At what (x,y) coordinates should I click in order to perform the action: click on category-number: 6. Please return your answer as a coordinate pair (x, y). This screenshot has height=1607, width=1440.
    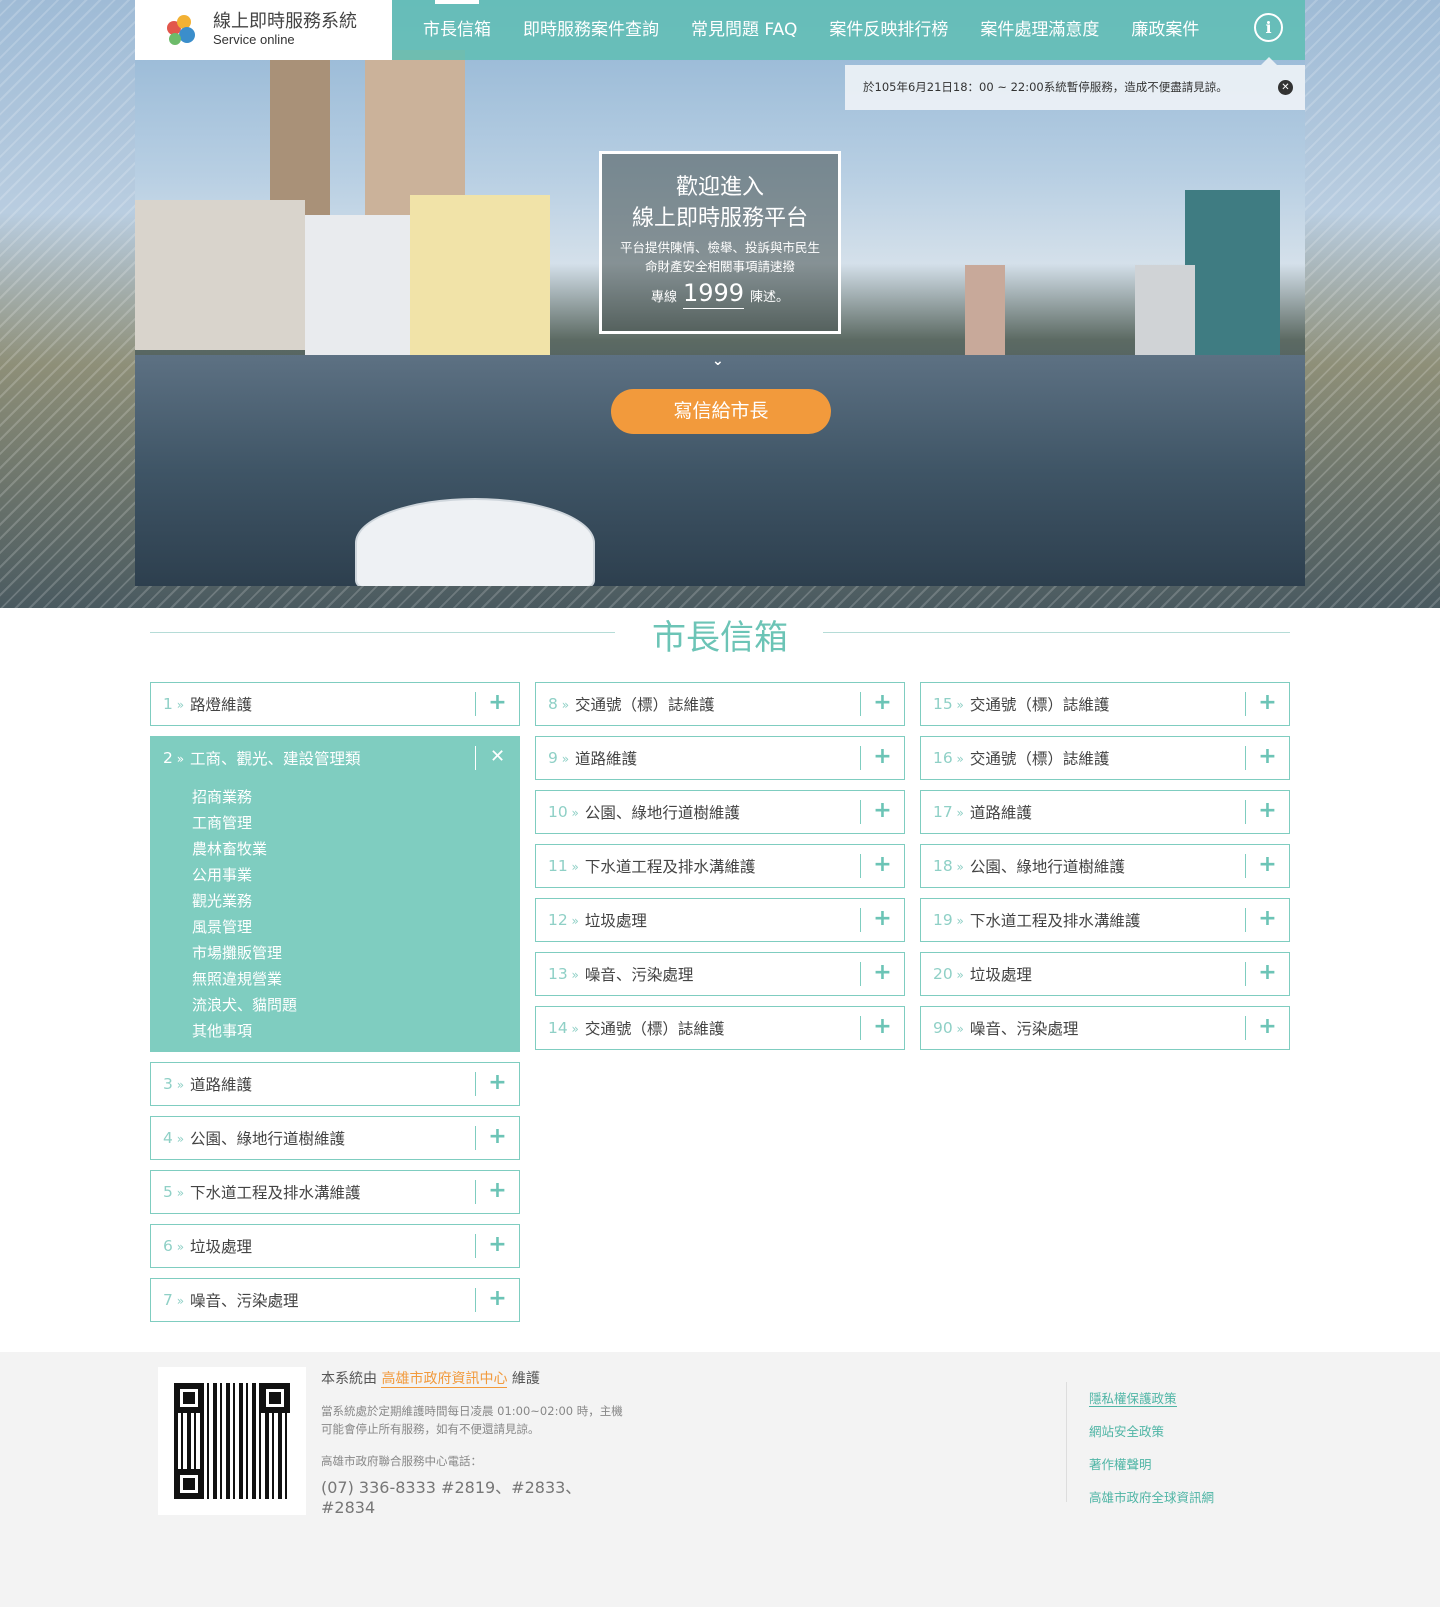
    Looking at the image, I should click on (173, 1246).